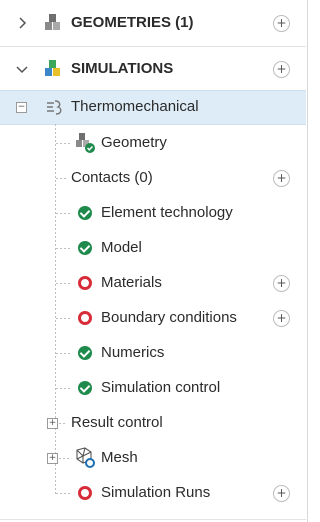  I want to click on tree-item-geometry: Geometry, so click(153, 143).